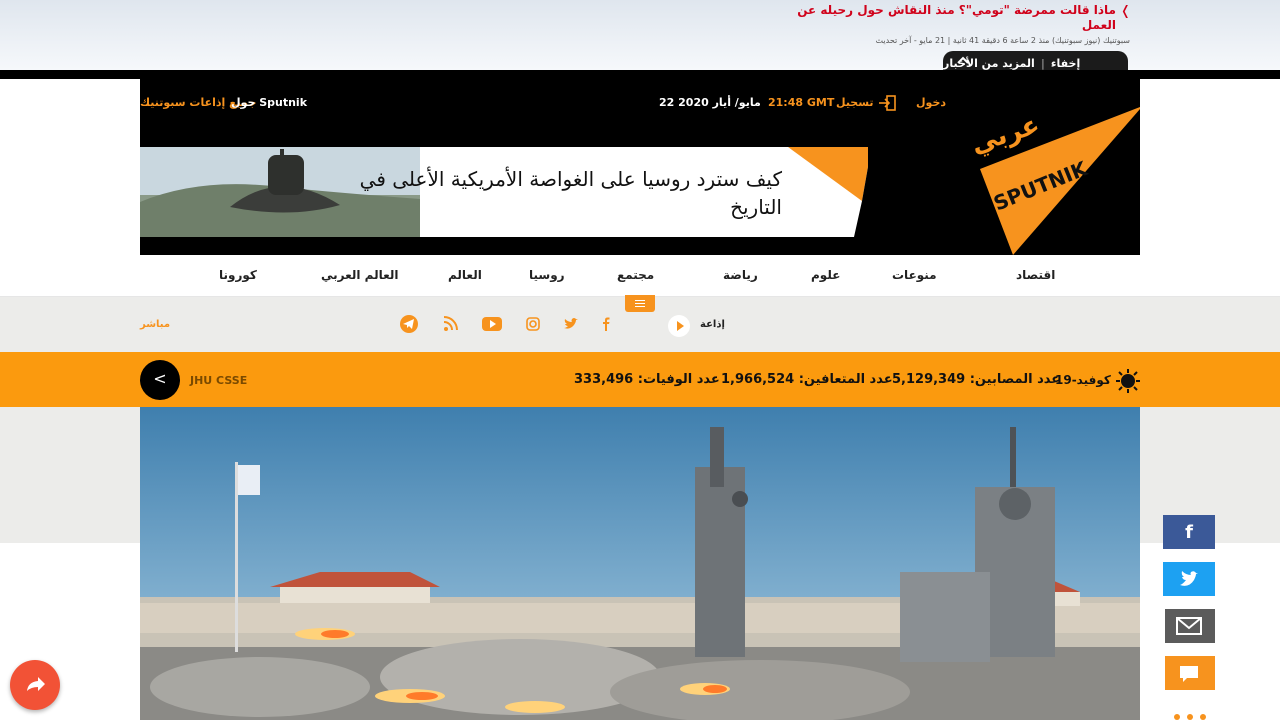 The height and width of the screenshot is (720, 1280). What do you see at coordinates (1035, 275) in the screenshot?
I see `nav-item: اقتصاد` at bounding box center [1035, 275].